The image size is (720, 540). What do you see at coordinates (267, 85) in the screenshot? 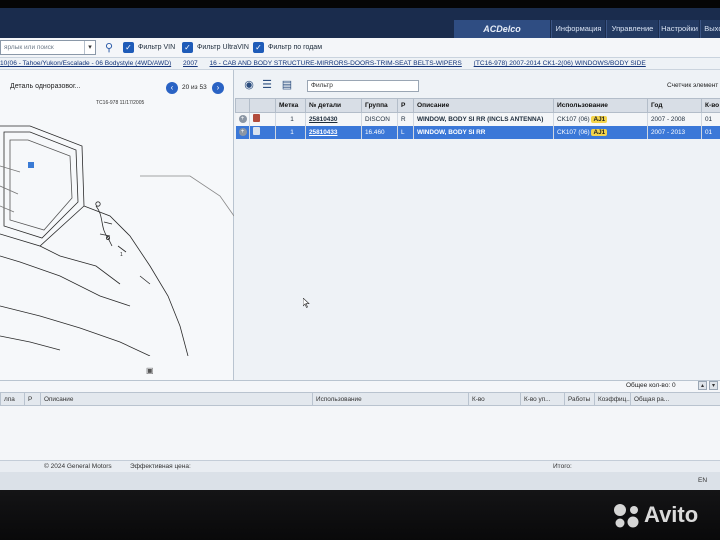
I see `list-icon: ☰` at bounding box center [267, 85].